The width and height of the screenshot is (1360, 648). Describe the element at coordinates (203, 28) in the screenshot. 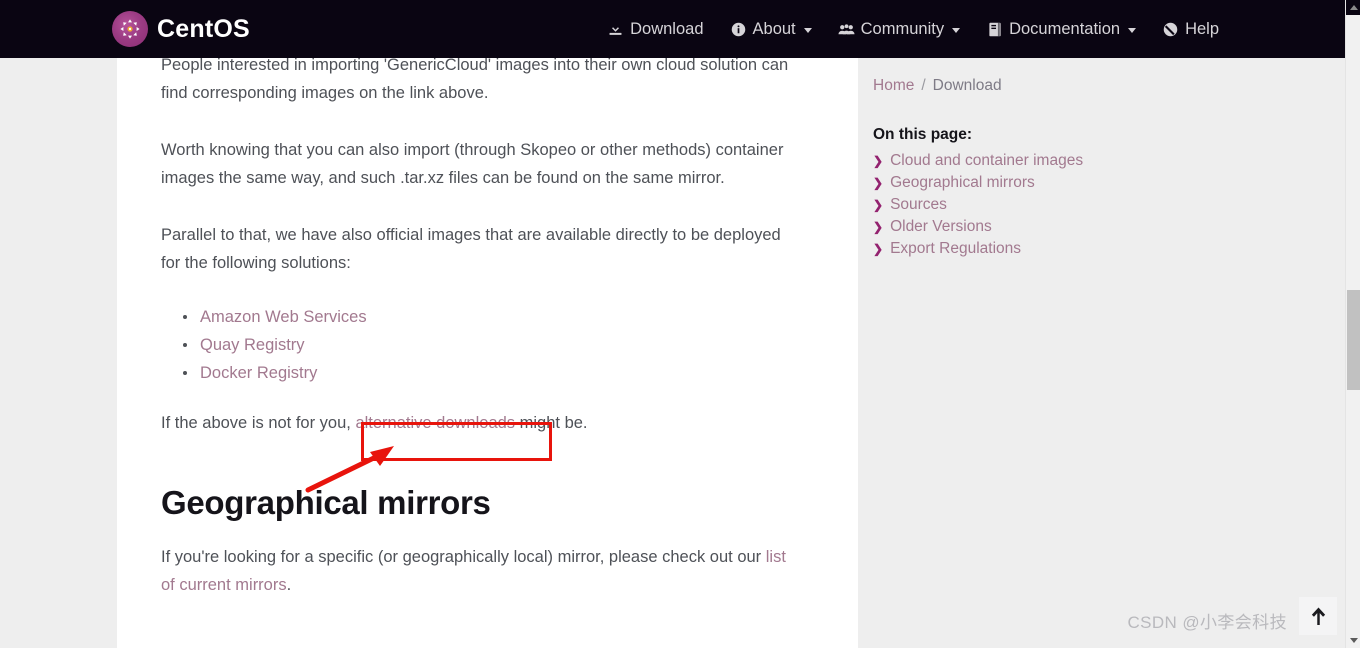

I see `brand-name: CentOS` at that location.